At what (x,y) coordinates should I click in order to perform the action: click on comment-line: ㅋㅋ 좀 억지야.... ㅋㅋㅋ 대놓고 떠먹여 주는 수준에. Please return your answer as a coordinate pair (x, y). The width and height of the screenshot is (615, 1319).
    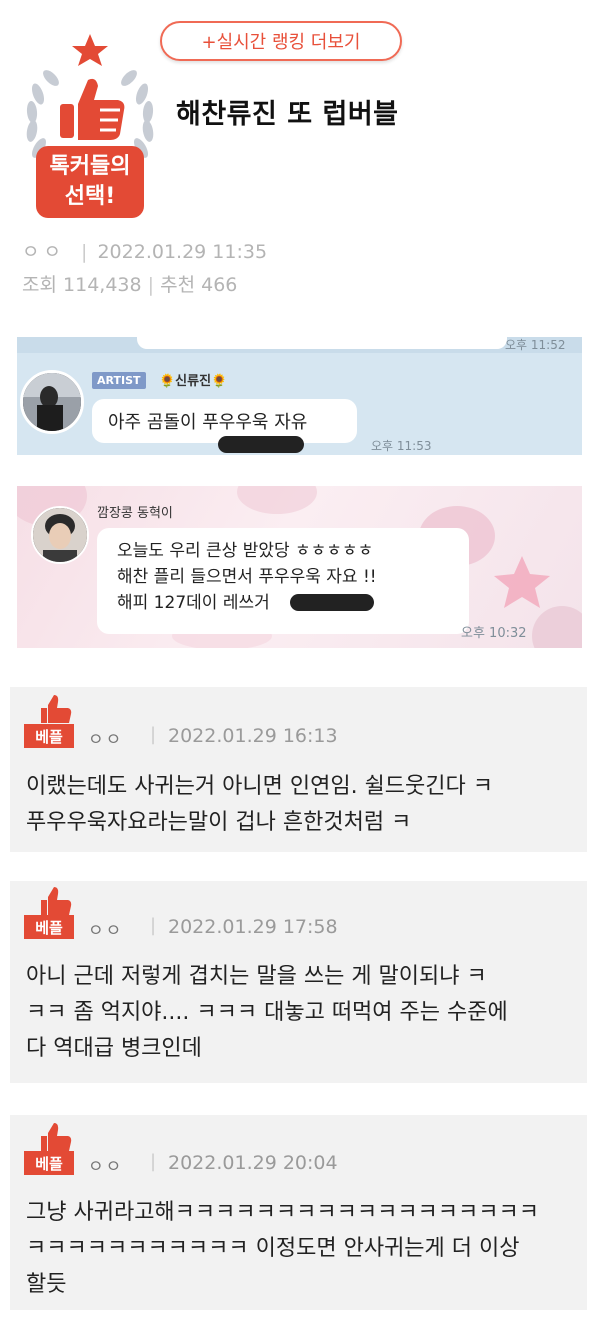
    Looking at the image, I should click on (267, 1012).